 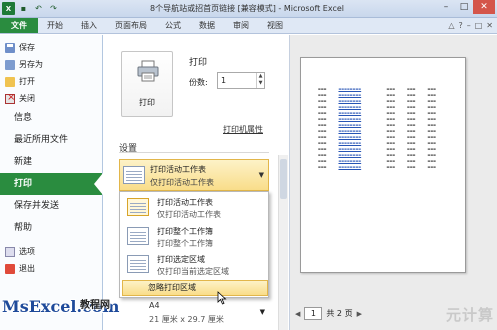 I want to click on mouse-cursor-icon, so click(x=222, y=298).